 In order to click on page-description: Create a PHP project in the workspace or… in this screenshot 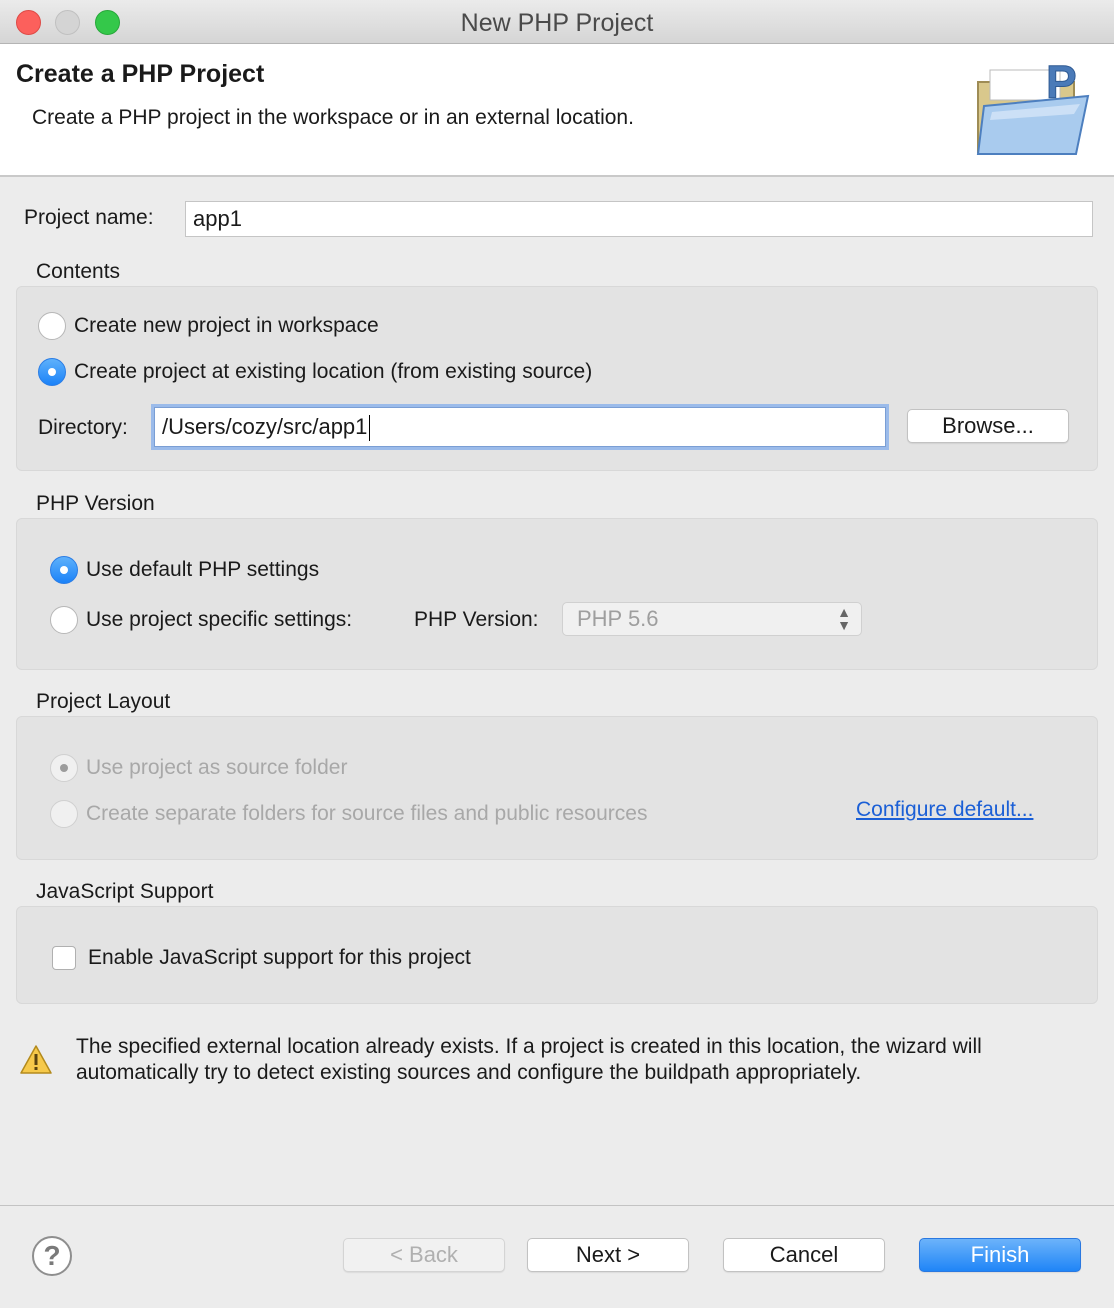, I will do `click(333, 117)`.